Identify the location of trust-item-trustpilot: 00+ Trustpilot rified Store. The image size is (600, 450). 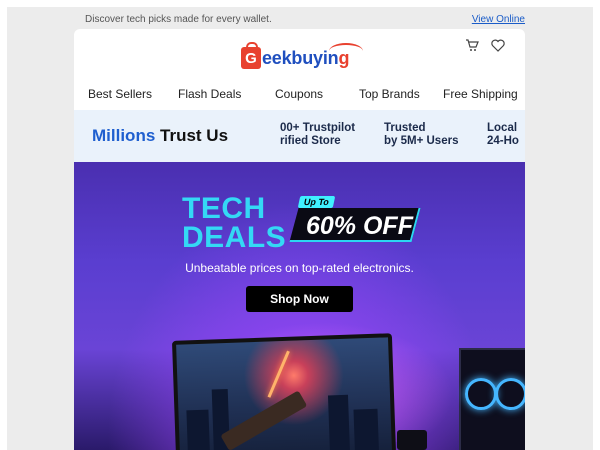
(317, 135).